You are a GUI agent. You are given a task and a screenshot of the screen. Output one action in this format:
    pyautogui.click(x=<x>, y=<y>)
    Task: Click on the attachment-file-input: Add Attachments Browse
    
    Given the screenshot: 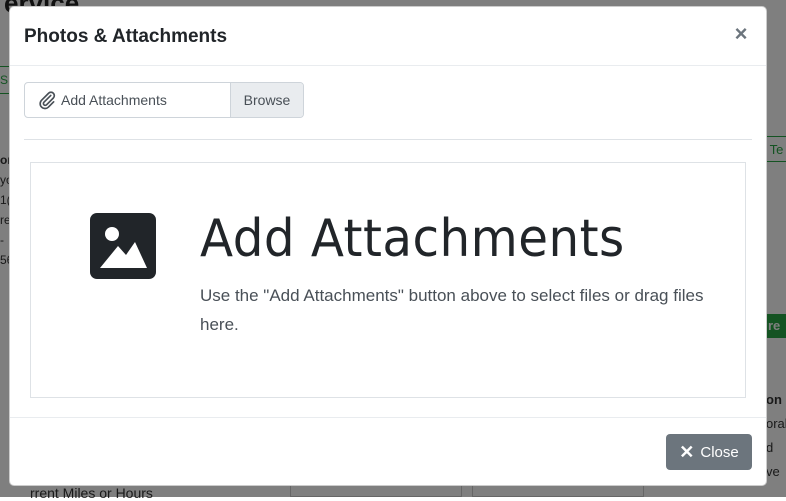 What is the action you would take?
    pyautogui.click(x=164, y=100)
    